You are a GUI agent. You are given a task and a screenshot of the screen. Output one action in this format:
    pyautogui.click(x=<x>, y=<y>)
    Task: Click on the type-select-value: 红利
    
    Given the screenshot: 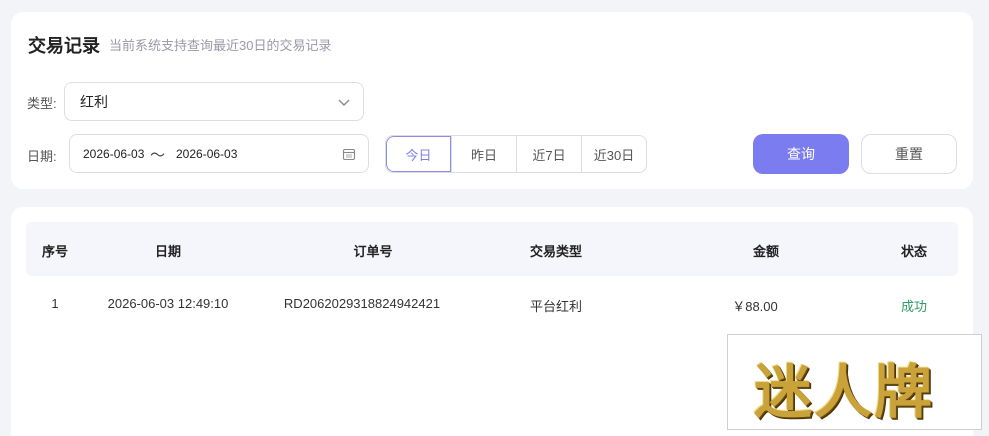 What is the action you would take?
    pyautogui.click(x=94, y=101)
    